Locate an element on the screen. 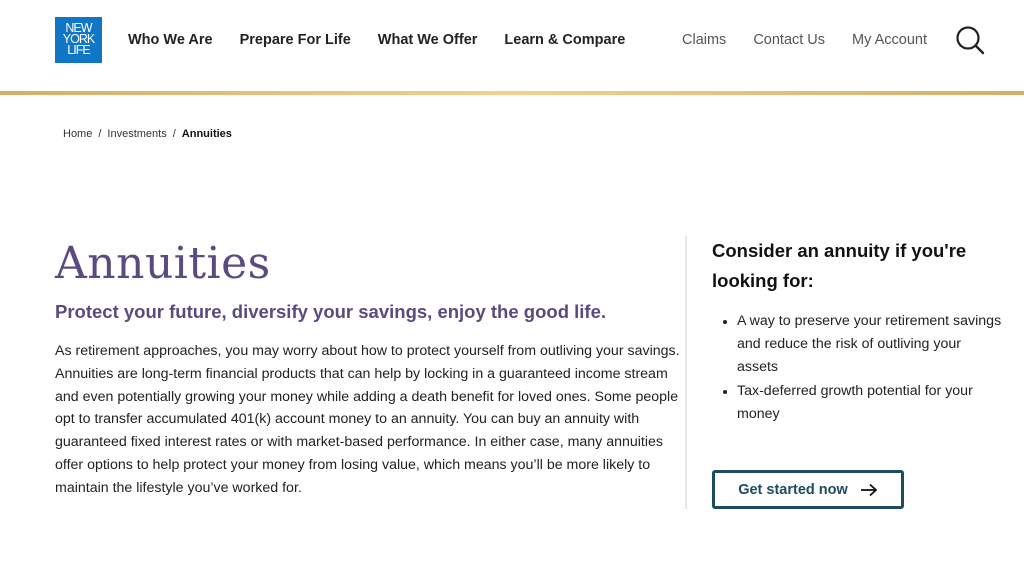  header-accent-bar is located at coordinates (512, 93).